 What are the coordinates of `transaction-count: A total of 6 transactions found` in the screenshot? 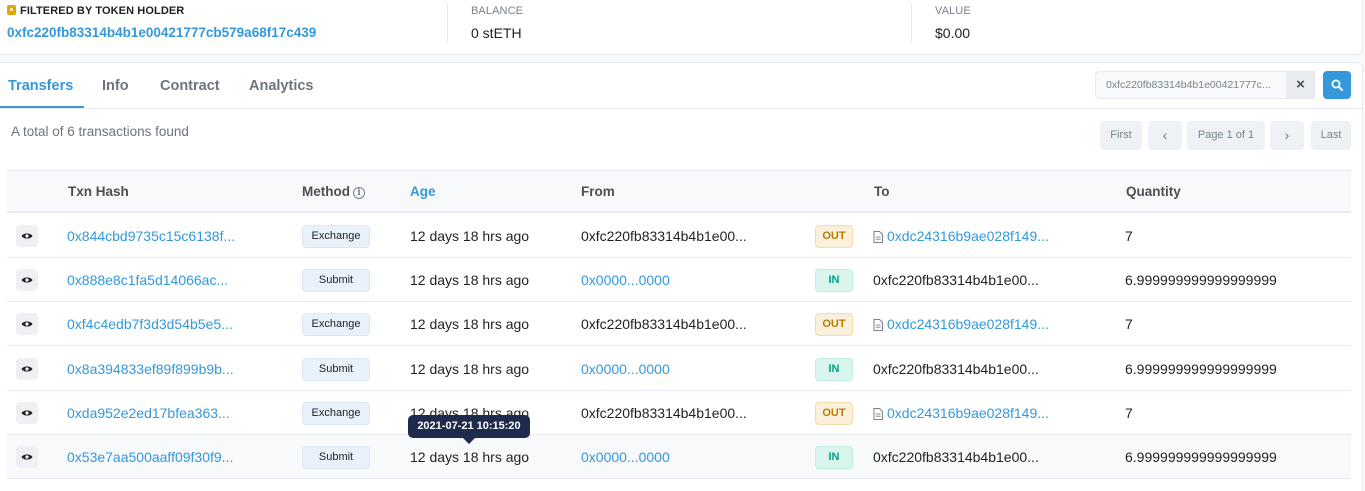 It's located at (100, 131).